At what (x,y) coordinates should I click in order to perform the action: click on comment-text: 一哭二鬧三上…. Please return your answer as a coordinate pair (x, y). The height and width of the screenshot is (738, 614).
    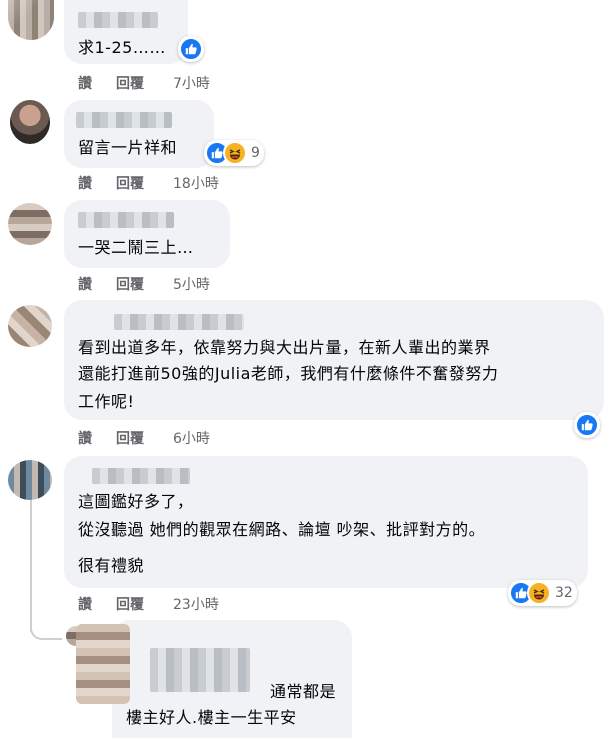
    Looking at the image, I should click on (136, 247).